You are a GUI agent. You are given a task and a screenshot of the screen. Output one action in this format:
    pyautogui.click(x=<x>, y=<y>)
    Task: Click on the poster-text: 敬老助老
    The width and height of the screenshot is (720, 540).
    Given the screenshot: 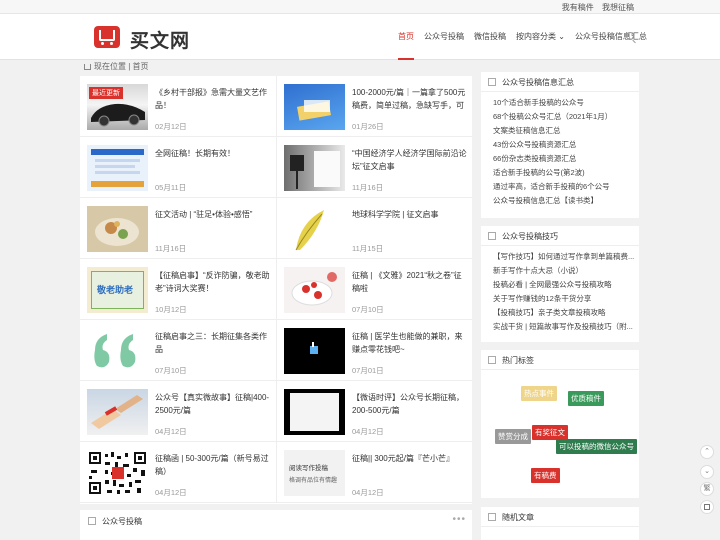 What is the action you would take?
    pyautogui.click(x=115, y=290)
    